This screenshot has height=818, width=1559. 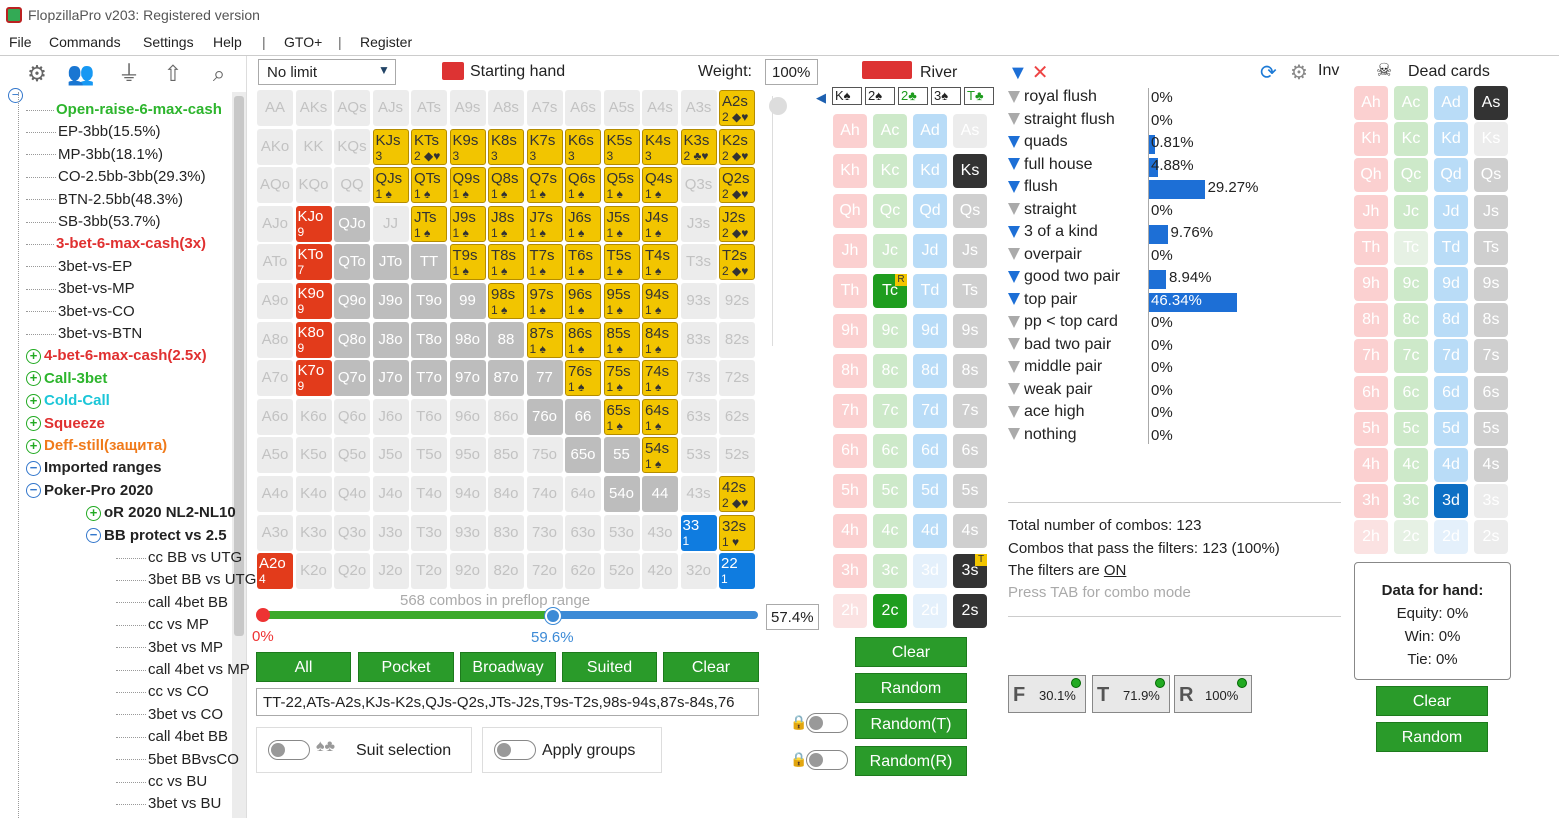 What do you see at coordinates (621, 494) in the screenshot?
I see `grid-cell: 54o` at bounding box center [621, 494].